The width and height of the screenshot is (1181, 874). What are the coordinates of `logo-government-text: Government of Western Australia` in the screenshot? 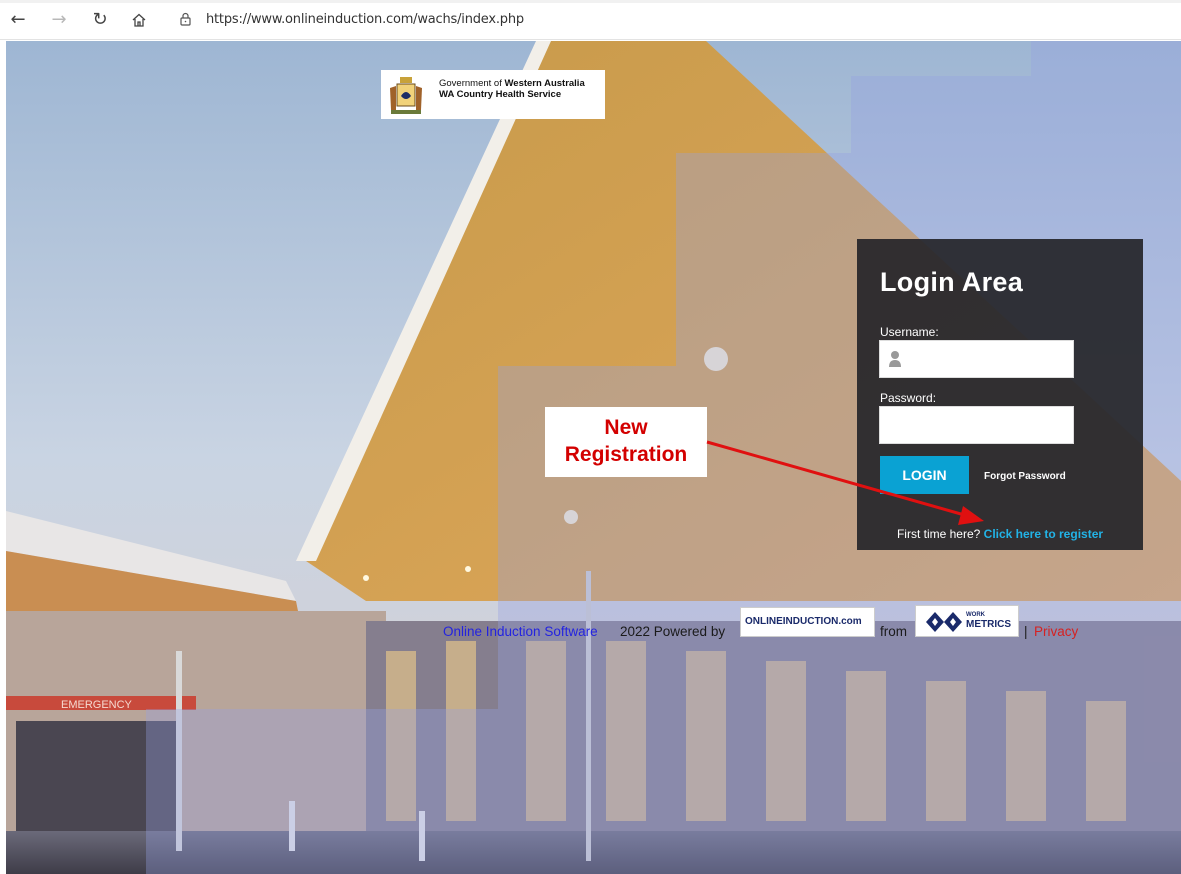 It's located at (512, 83).